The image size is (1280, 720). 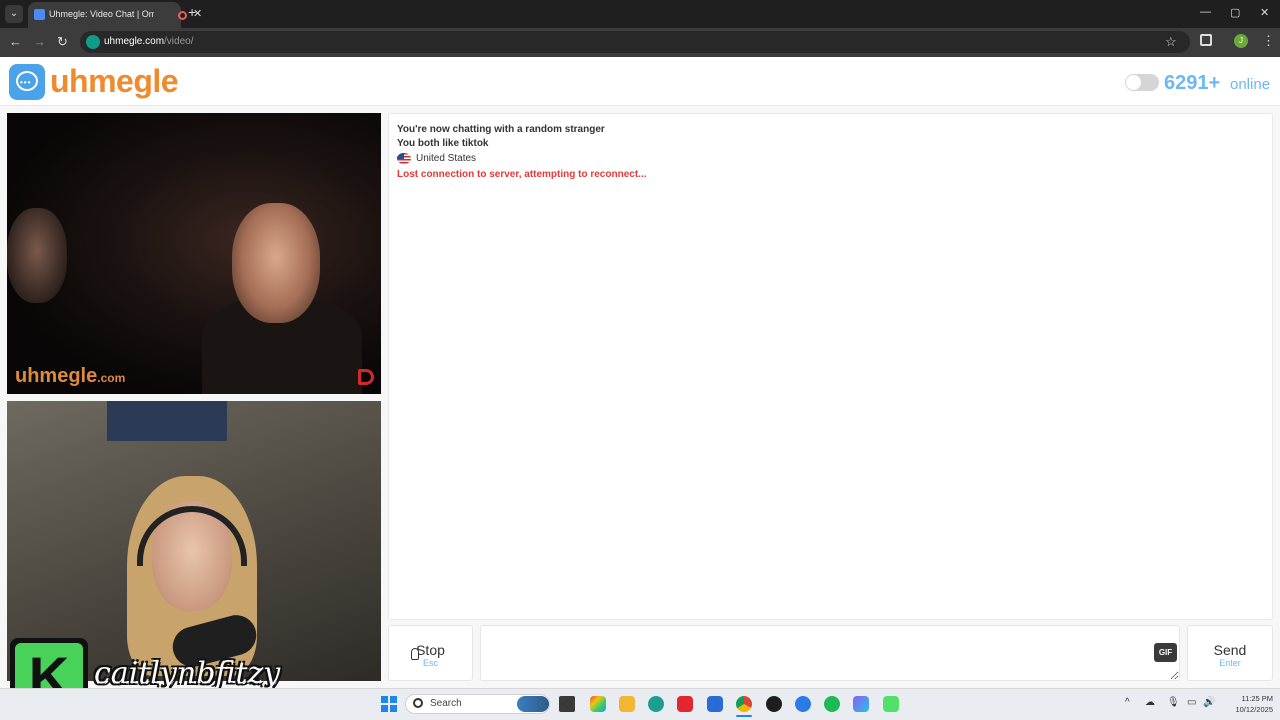 I want to click on taskbar-clock: 11:25 PM 10/12/2025, so click(x=1248, y=704).